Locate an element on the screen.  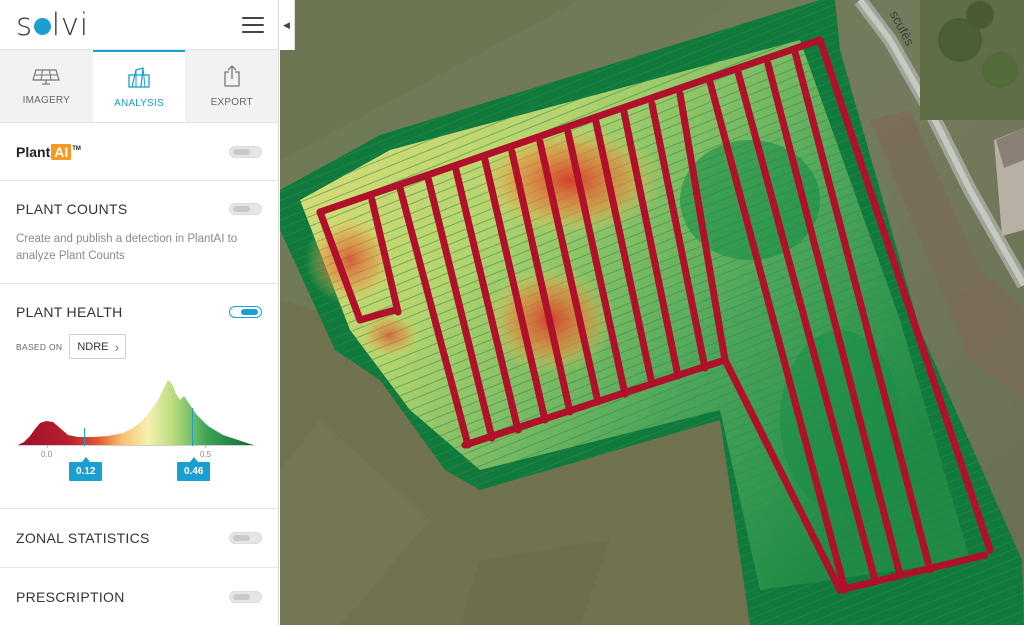
histogram-tick-0: 0.0 is located at coordinates (47, 454).